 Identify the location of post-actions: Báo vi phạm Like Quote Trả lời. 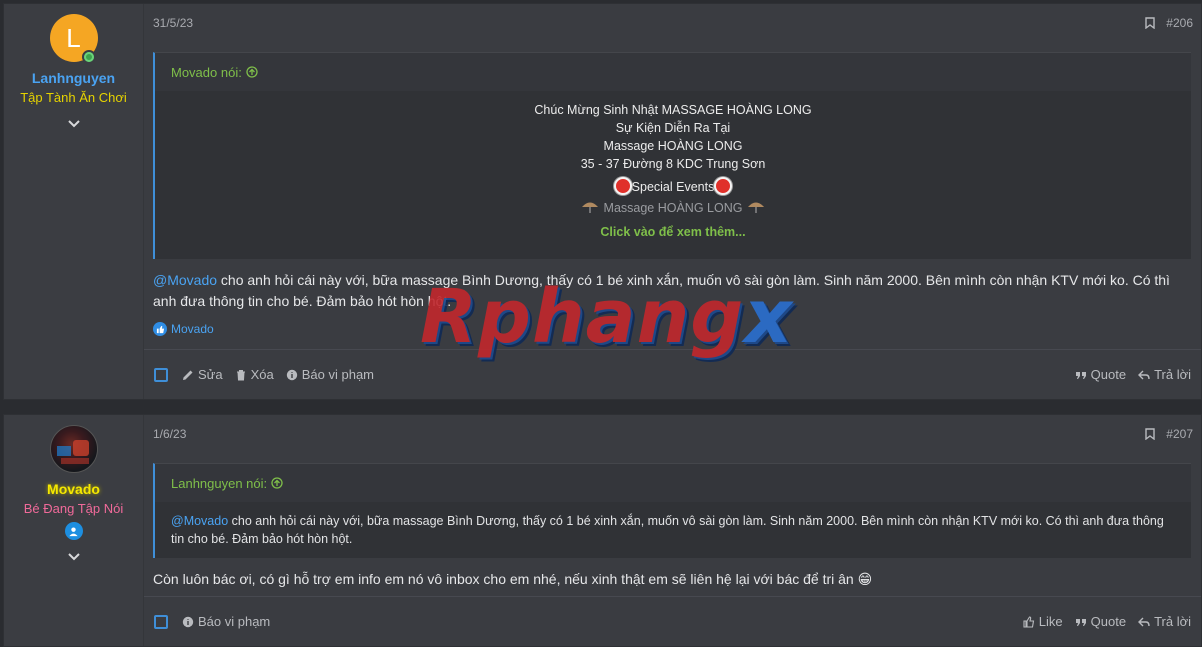
(672, 621).